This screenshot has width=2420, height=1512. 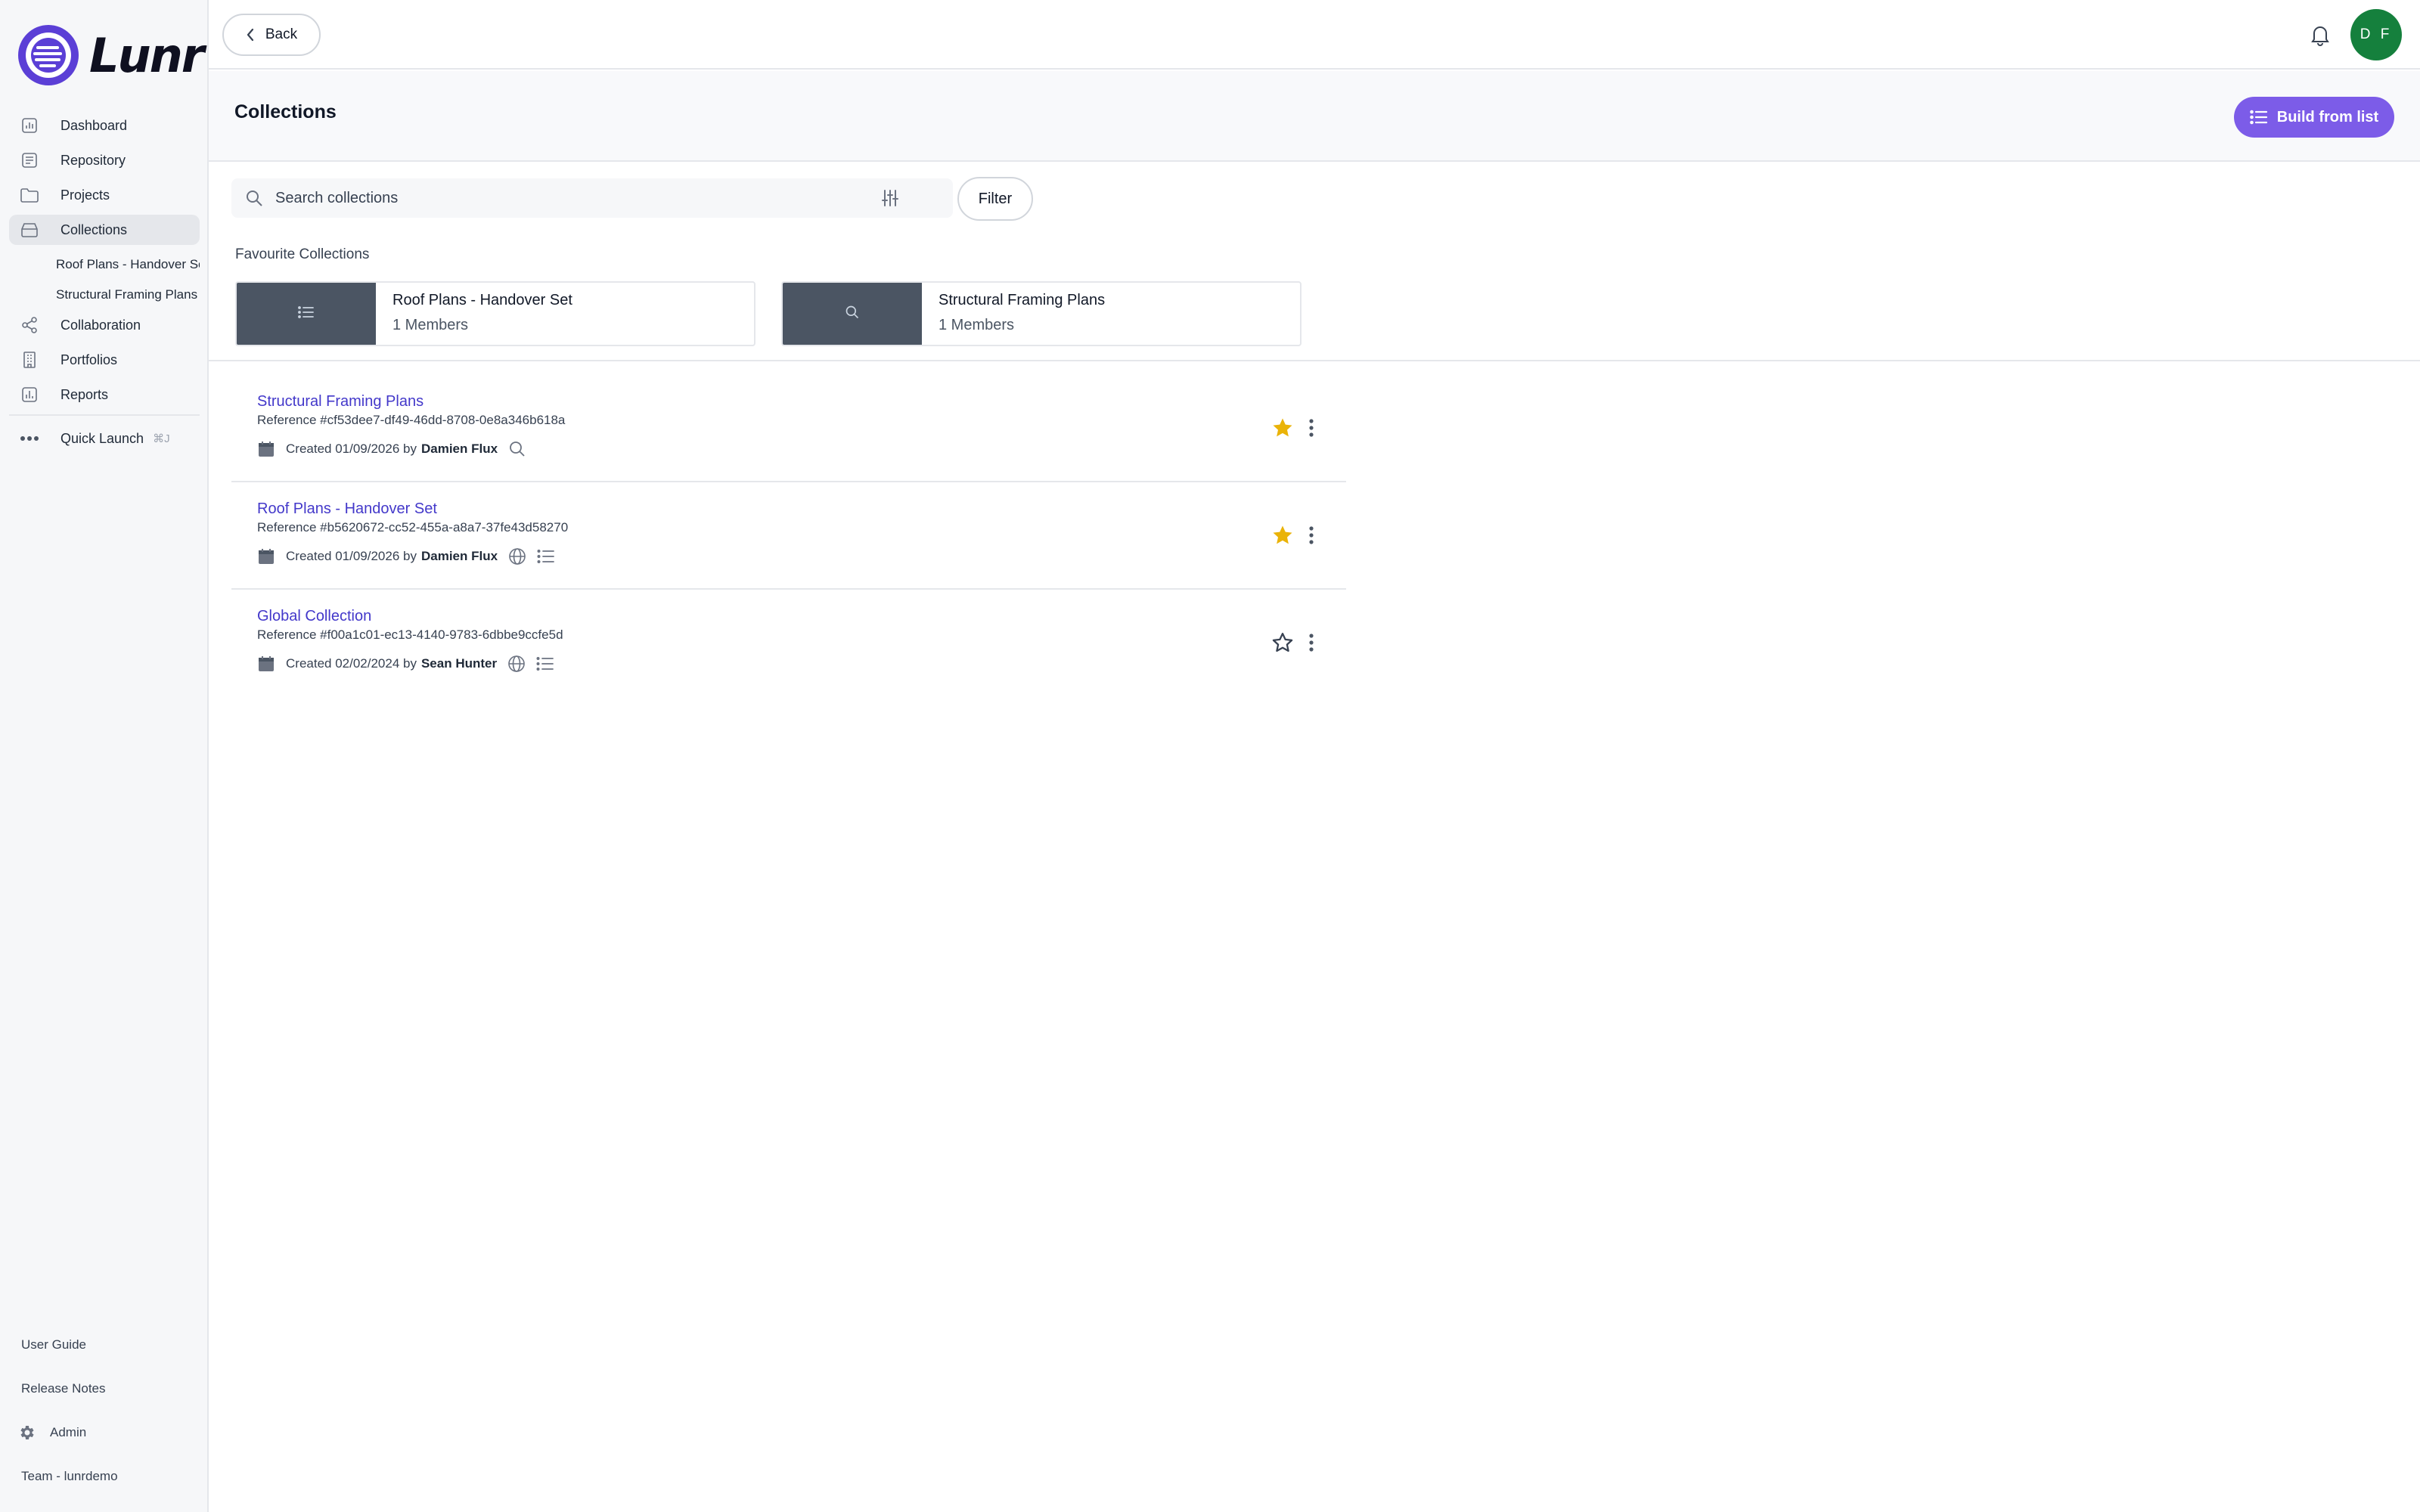 What do you see at coordinates (29, 160) in the screenshot?
I see `repository-icon` at bounding box center [29, 160].